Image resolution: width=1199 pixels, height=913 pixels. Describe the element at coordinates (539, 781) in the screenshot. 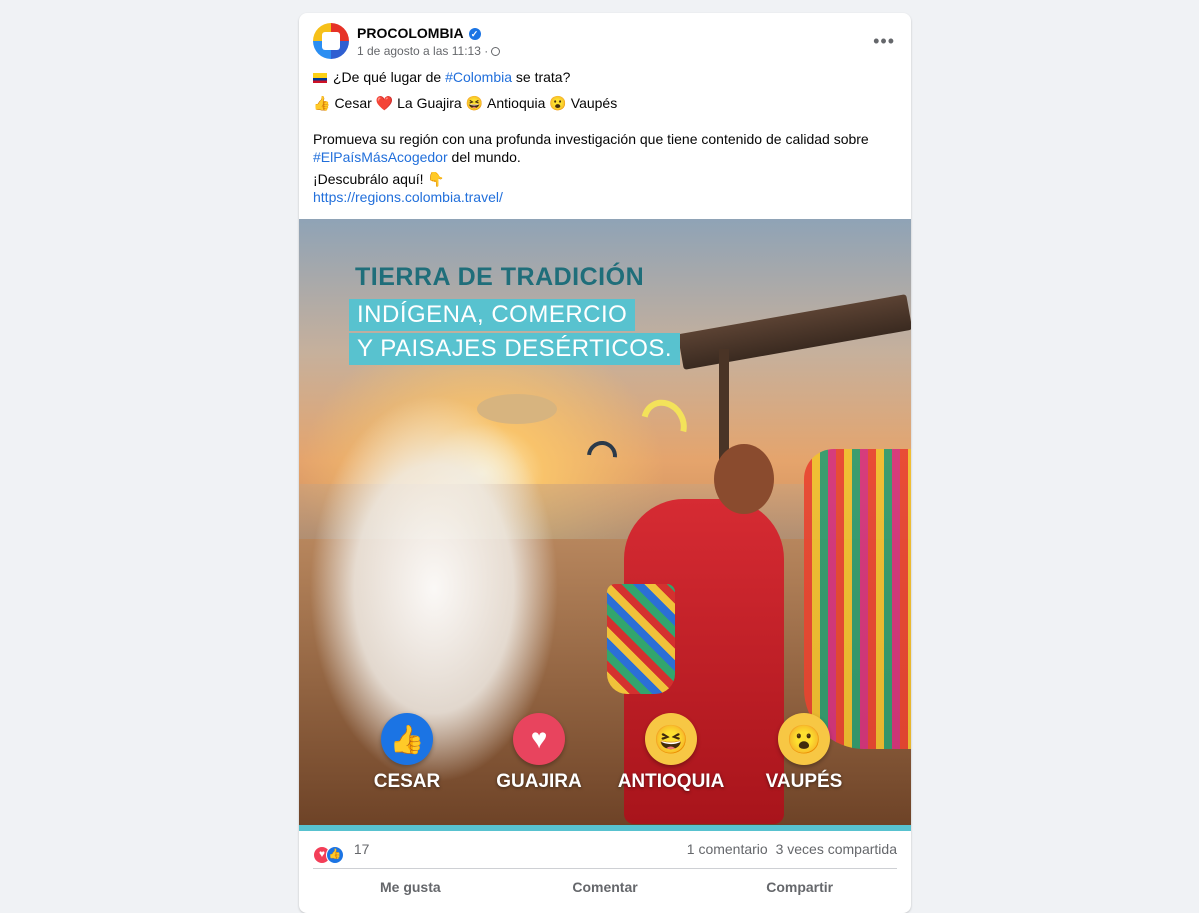

I see `reaction-label: GUAJIRA` at that location.